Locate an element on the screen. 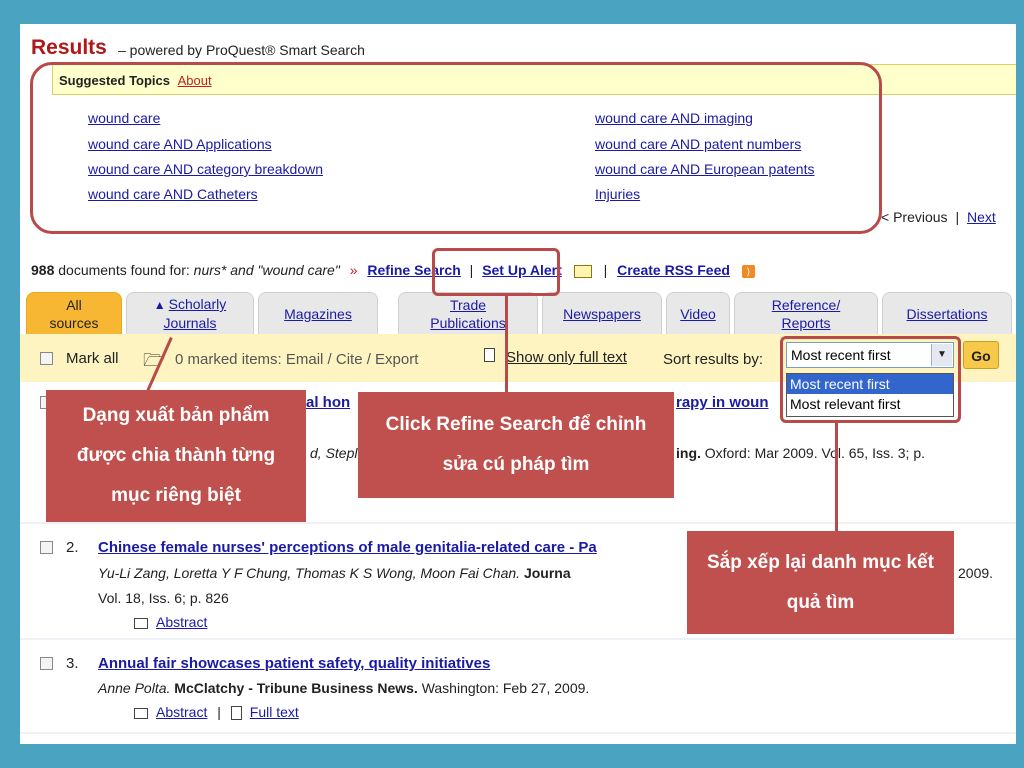  tab-label: sources is located at coordinates (74, 322).